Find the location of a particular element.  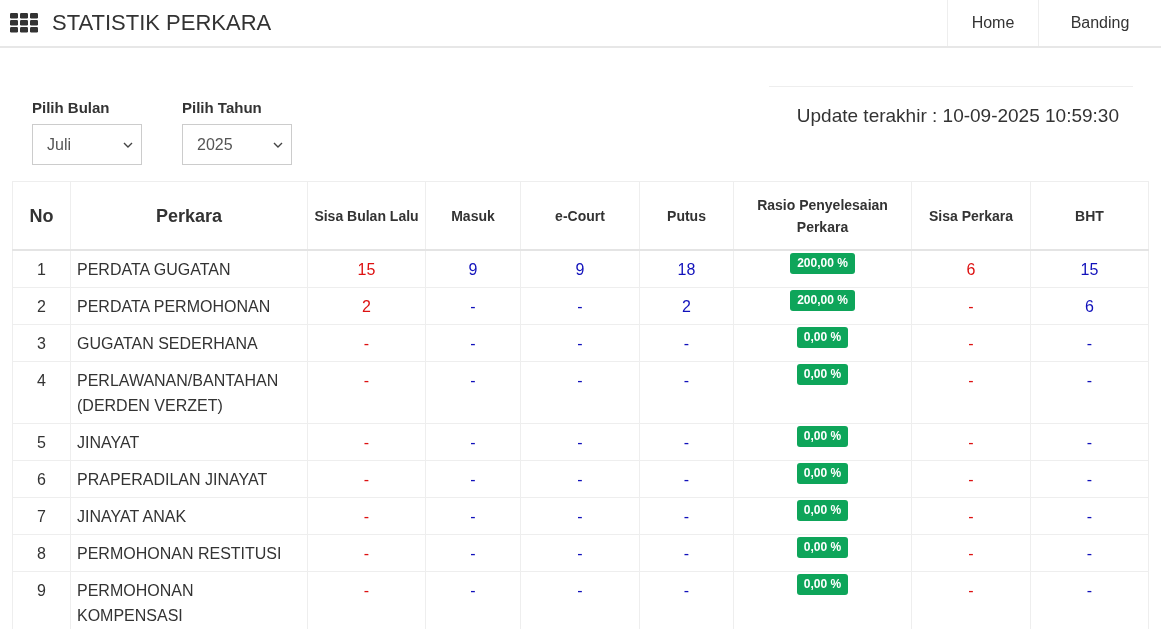

table-cell: 5 is located at coordinates (41, 442).